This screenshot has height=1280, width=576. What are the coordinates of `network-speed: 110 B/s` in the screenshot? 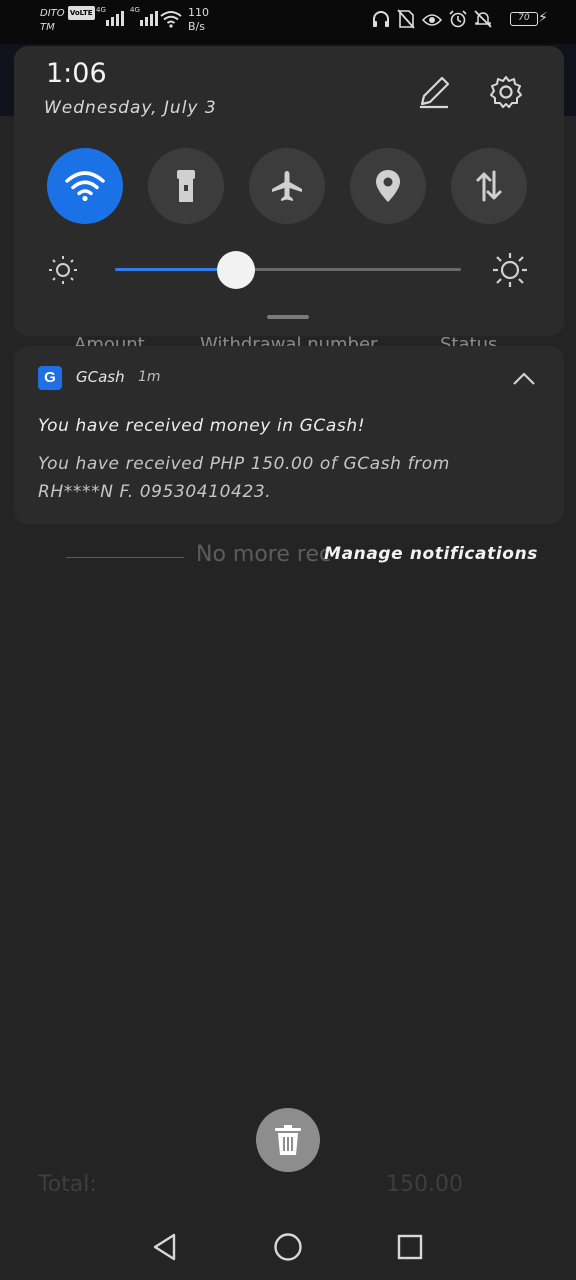 It's located at (198, 20).